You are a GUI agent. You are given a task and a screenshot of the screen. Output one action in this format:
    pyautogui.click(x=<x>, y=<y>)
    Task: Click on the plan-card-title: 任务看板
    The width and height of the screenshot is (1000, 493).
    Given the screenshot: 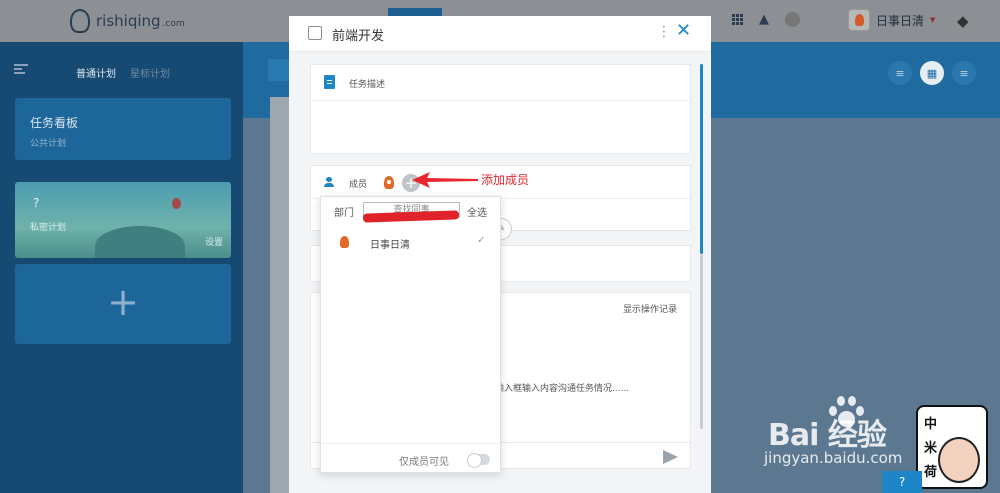 What is the action you would take?
    pyautogui.click(x=54, y=123)
    